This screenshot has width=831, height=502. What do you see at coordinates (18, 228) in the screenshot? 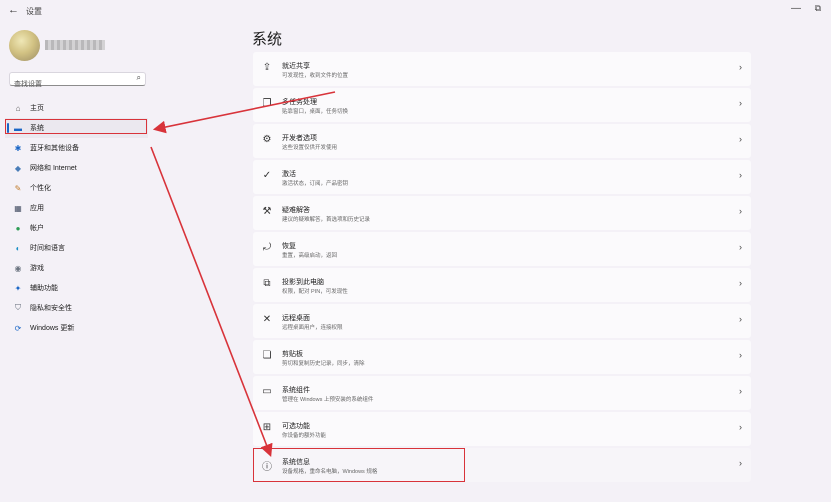
I see `account-icon: ●` at bounding box center [18, 228].